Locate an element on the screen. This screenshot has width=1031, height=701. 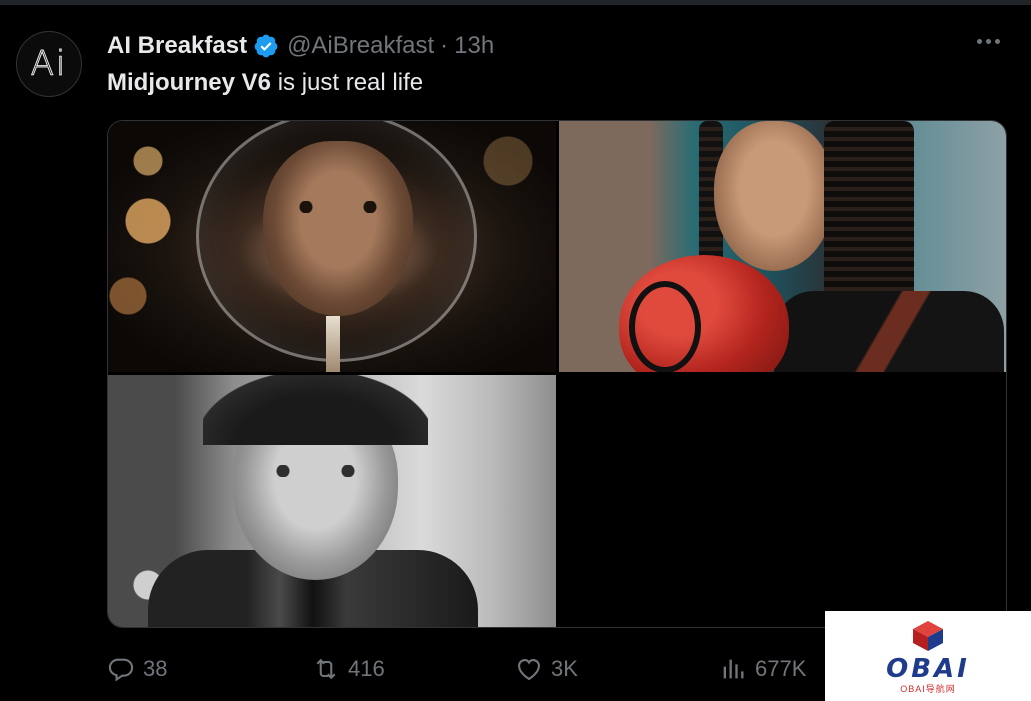
retweet-button: 416 is located at coordinates (348, 669).